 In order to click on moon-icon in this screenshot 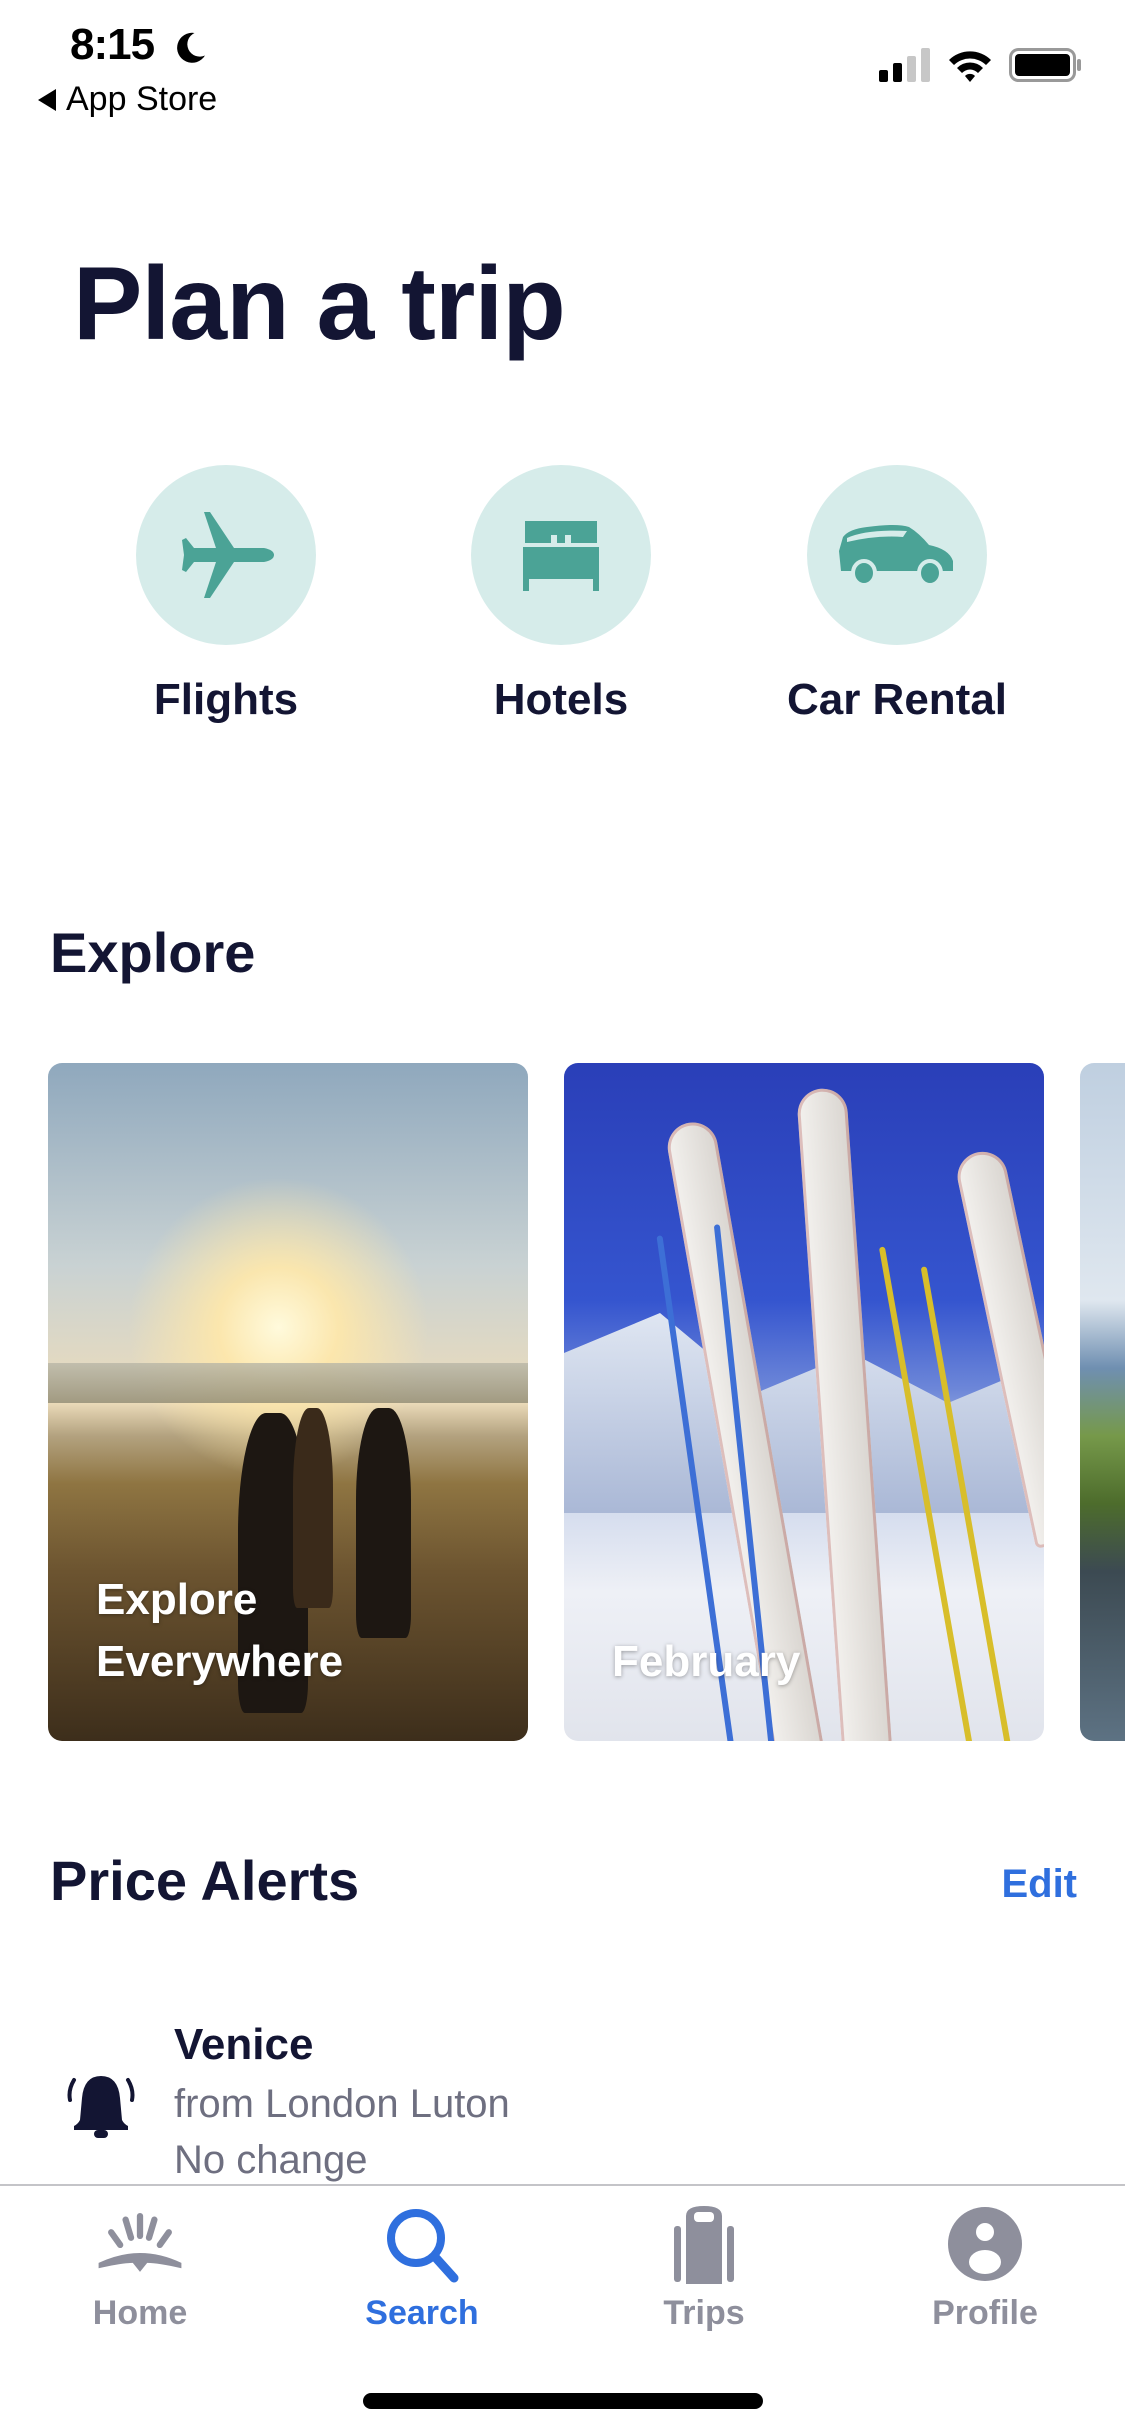, I will do `click(191, 47)`.